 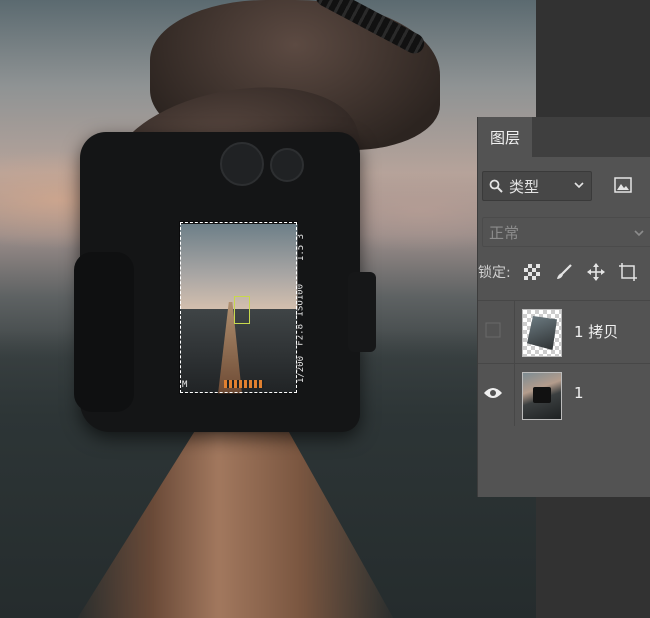 I want to click on photo-preview, so click(x=542, y=396).